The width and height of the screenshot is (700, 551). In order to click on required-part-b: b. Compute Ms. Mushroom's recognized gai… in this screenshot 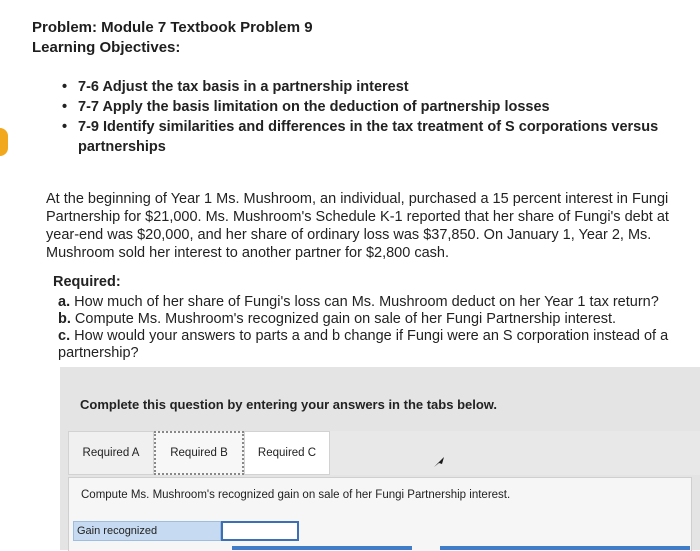, I will do `click(373, 319)`.